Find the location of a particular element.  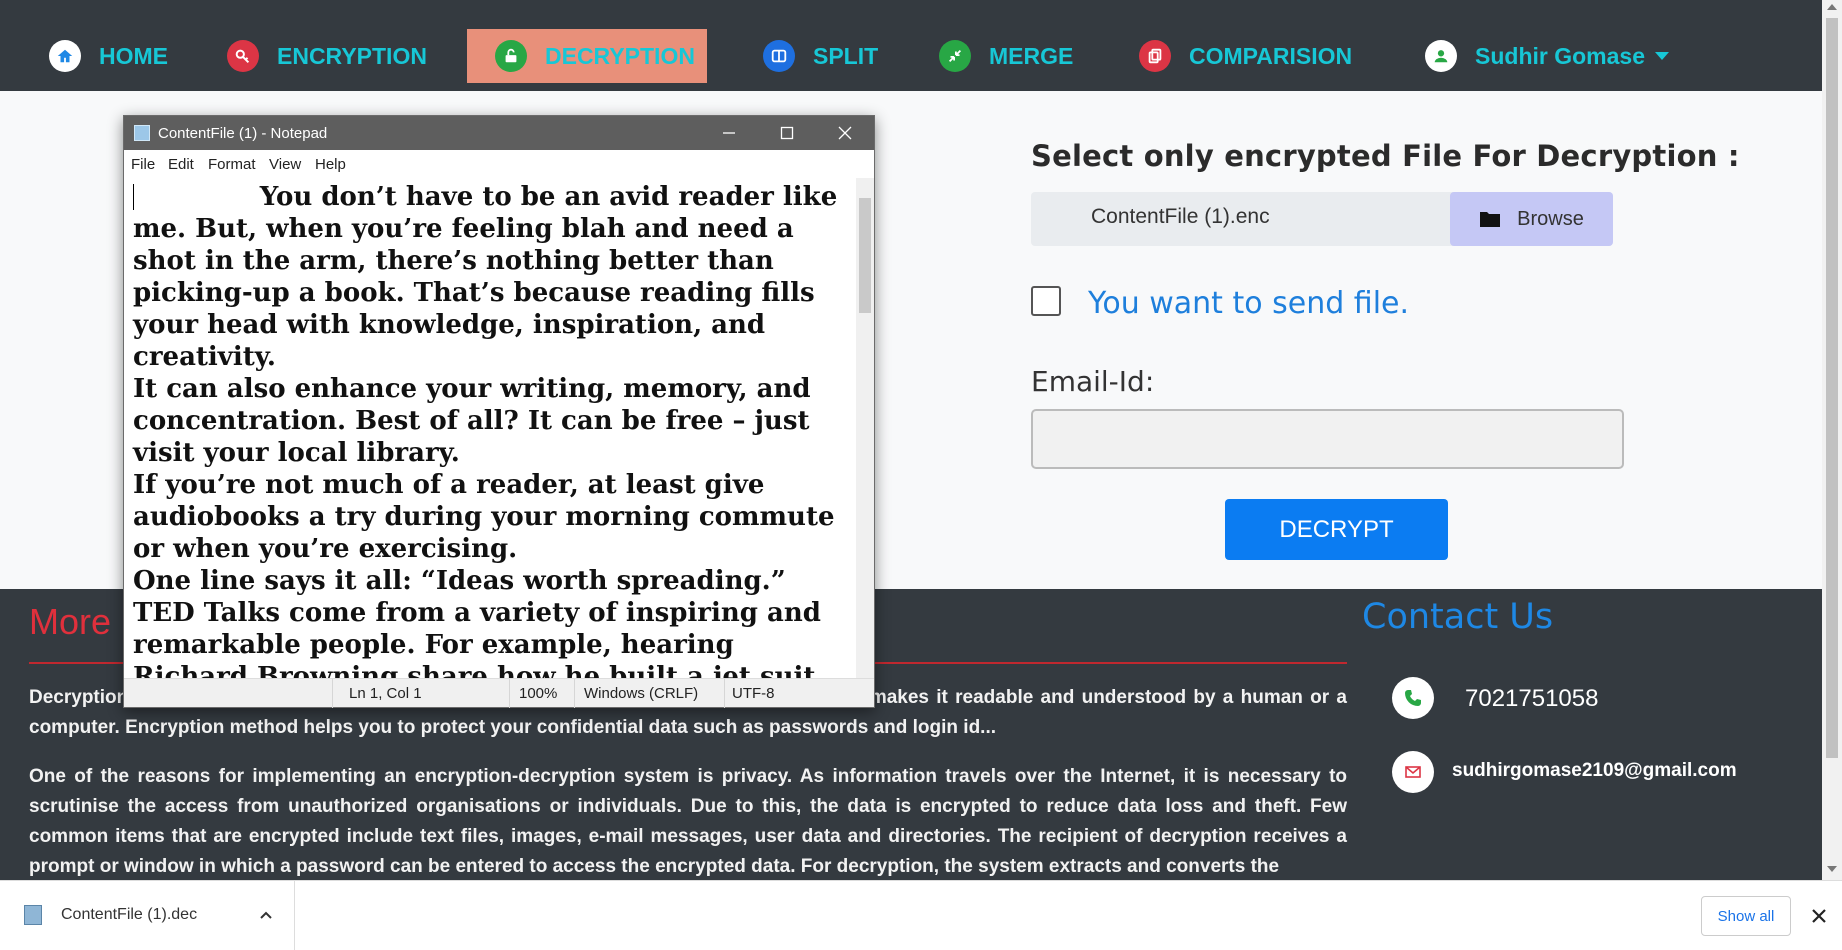

notepad-scrollbar is located at coordinates (865, 428).